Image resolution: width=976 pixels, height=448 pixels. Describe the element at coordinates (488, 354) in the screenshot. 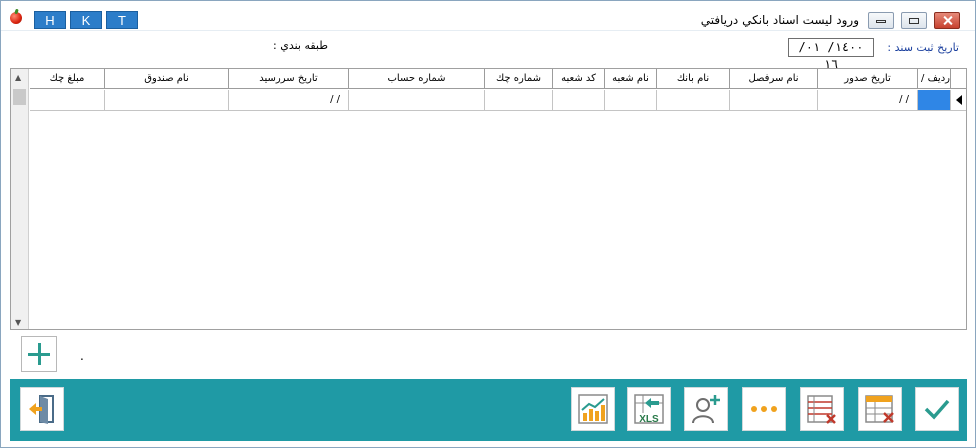

I see `add-row-strip: .` at that location.